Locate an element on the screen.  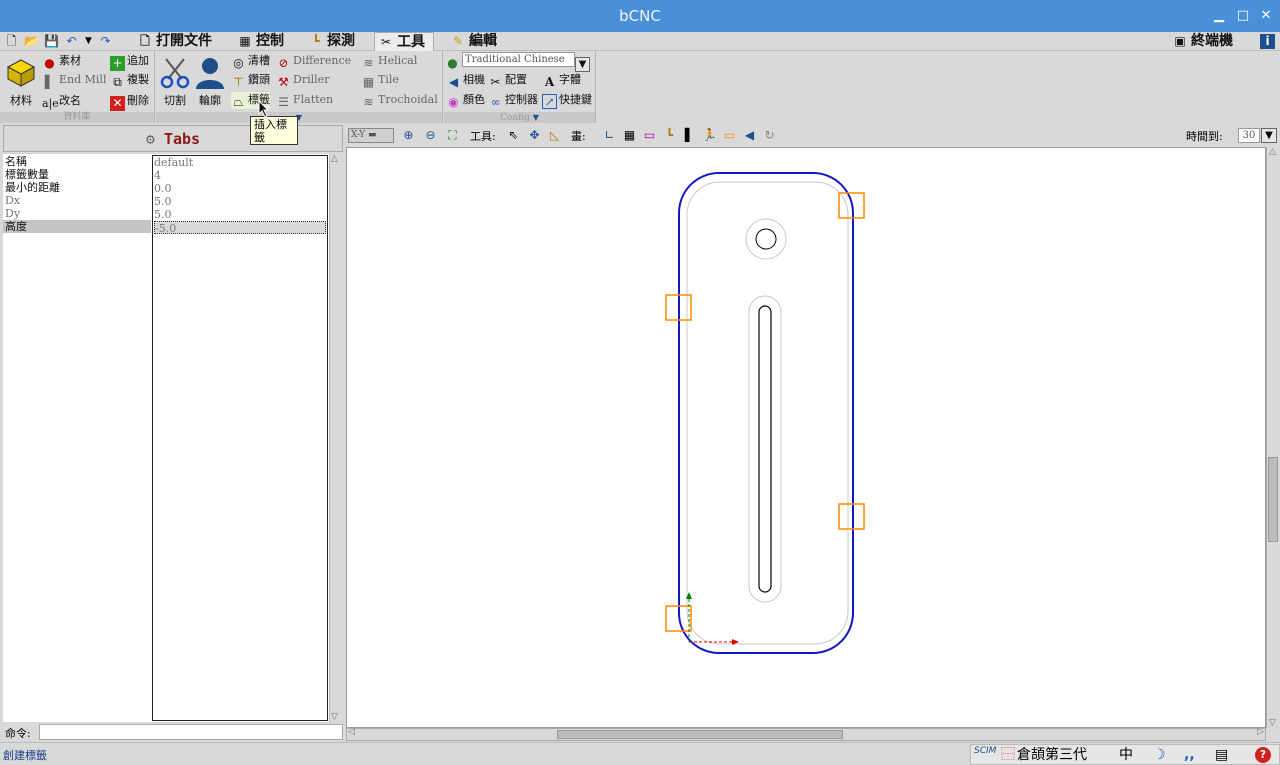
undo-dropdown-icon: ▼ is located at coordinates (88, 41).